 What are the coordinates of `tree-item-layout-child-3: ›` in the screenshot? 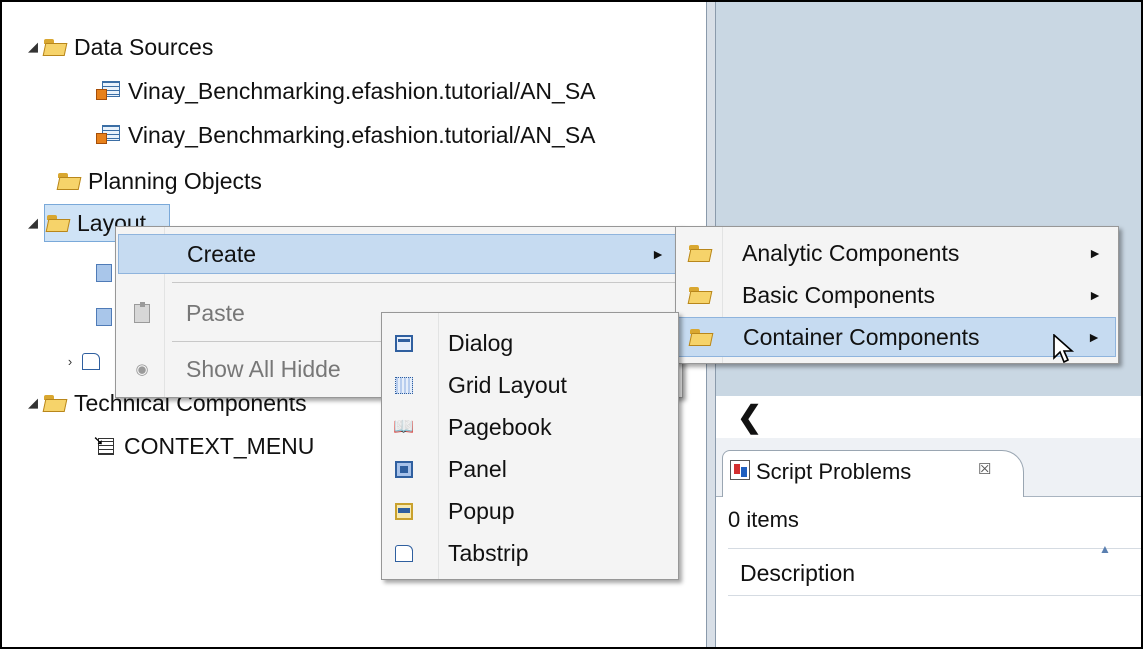 It's located at (81, 361).